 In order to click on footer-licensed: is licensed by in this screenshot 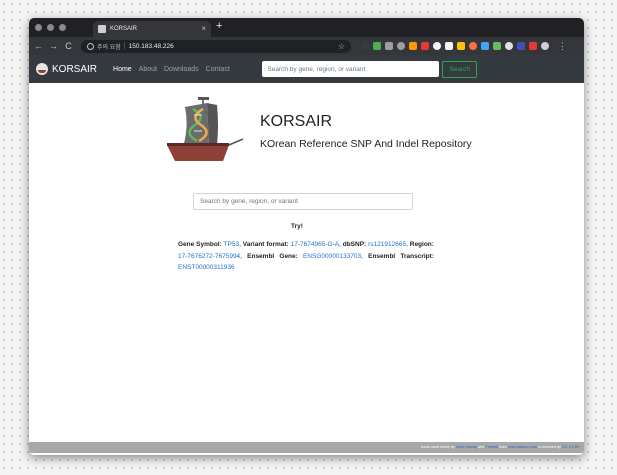, I will do `click(549, 447)`.